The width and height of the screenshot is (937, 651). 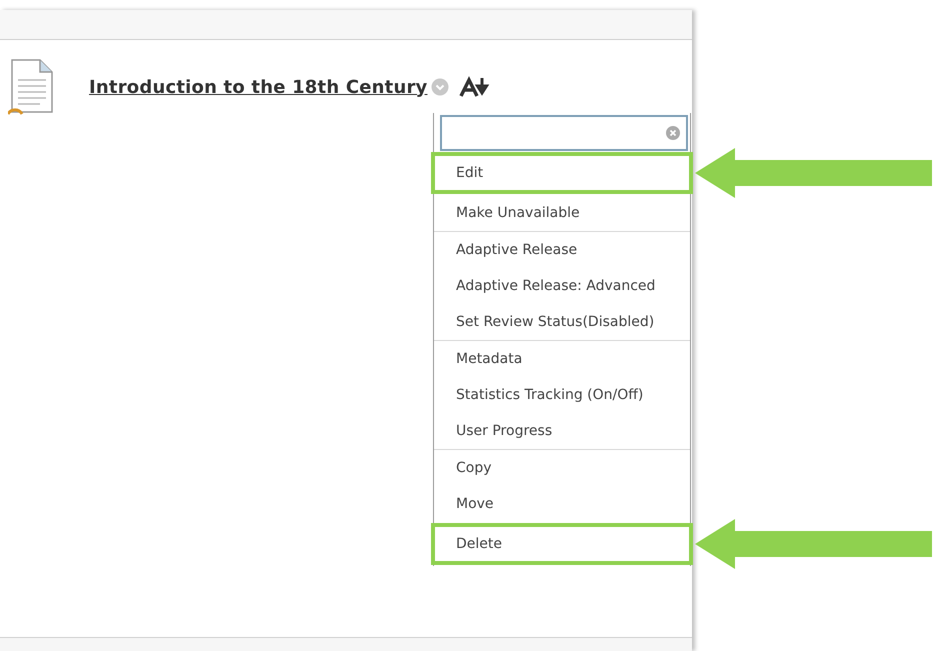 I want to click on menu-item: Move, so click(x=562, y=504).